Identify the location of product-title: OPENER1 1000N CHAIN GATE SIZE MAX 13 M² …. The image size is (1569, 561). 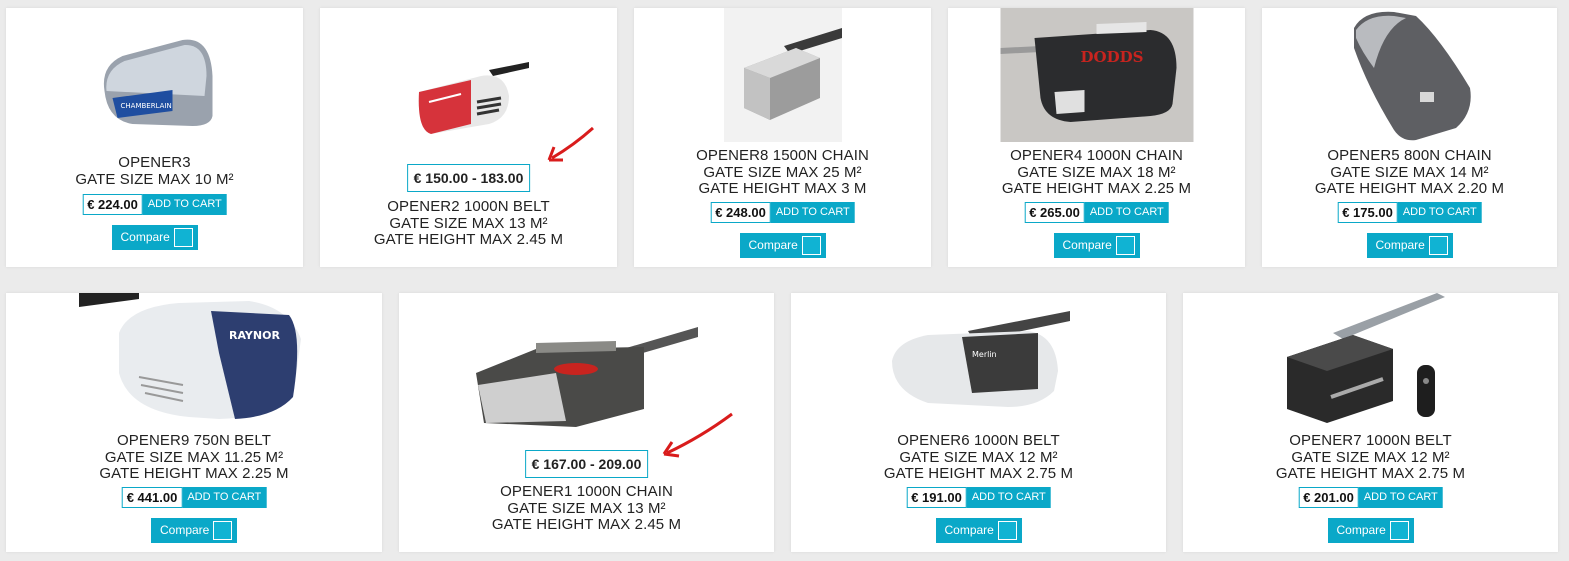
(586, 508).